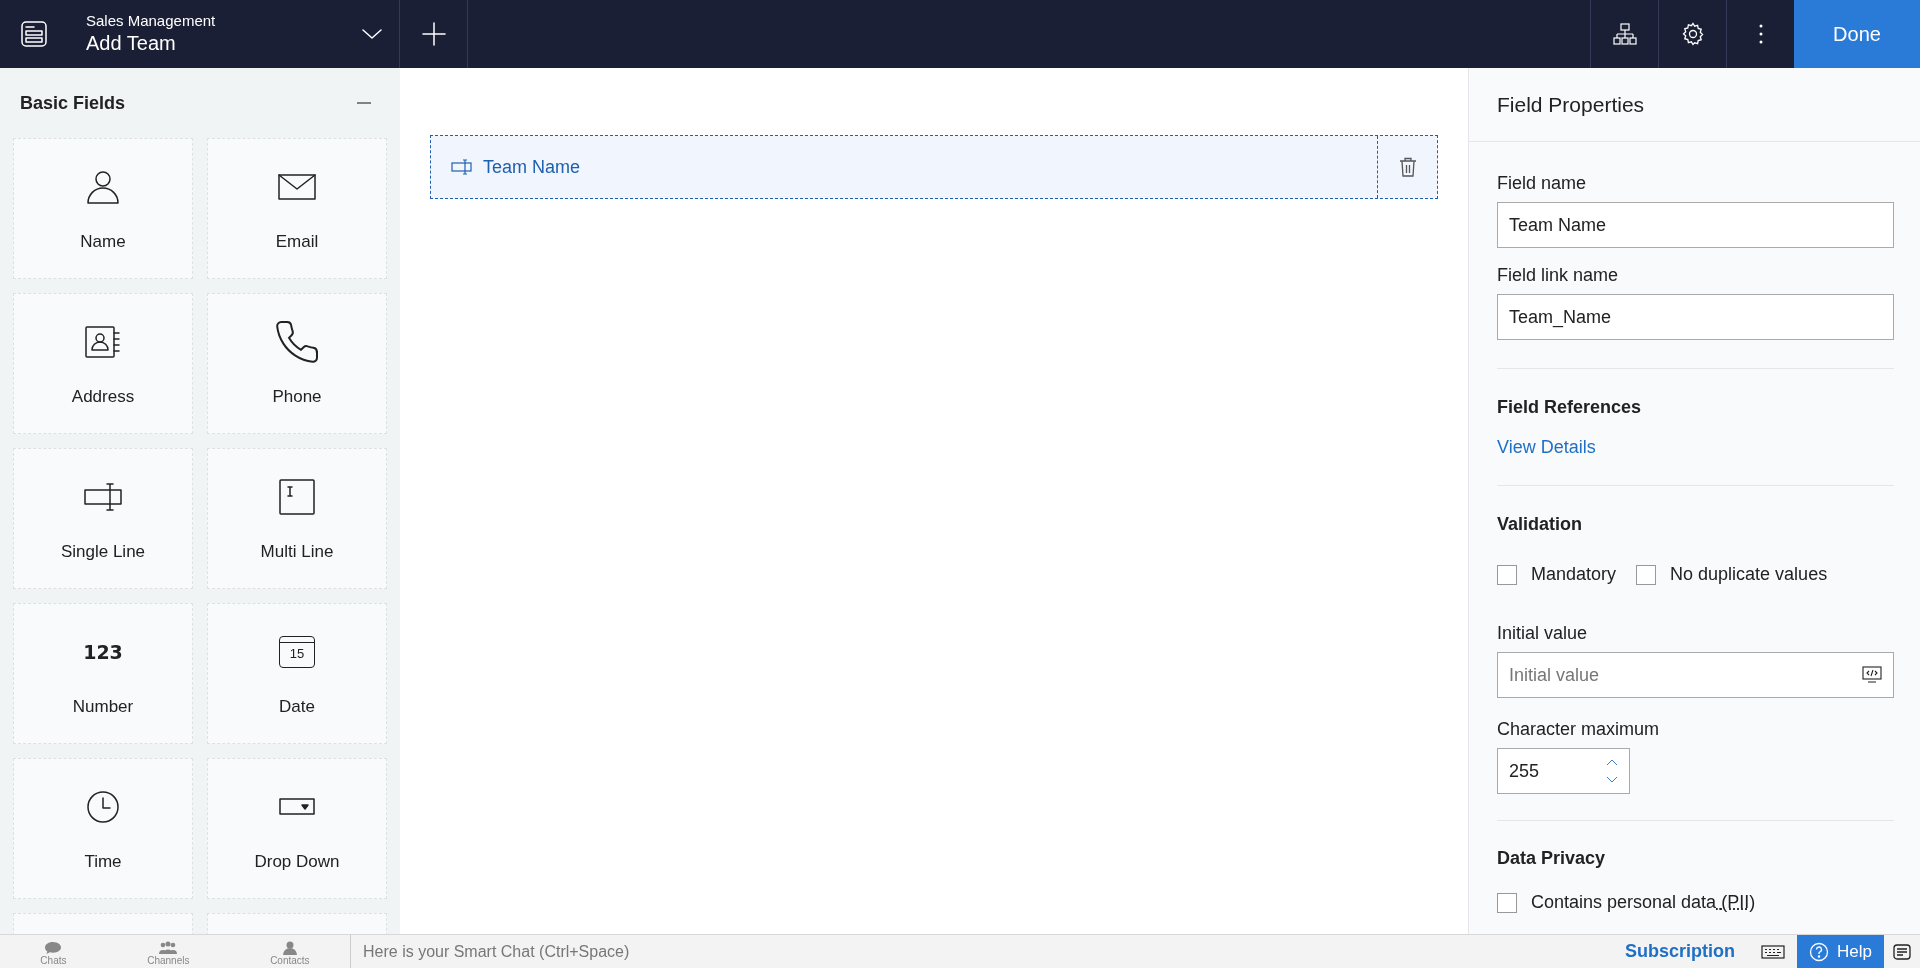 This screenshot has height=968, width=1920. I want to click on text-input: Team_Name, so click(1695, 317).